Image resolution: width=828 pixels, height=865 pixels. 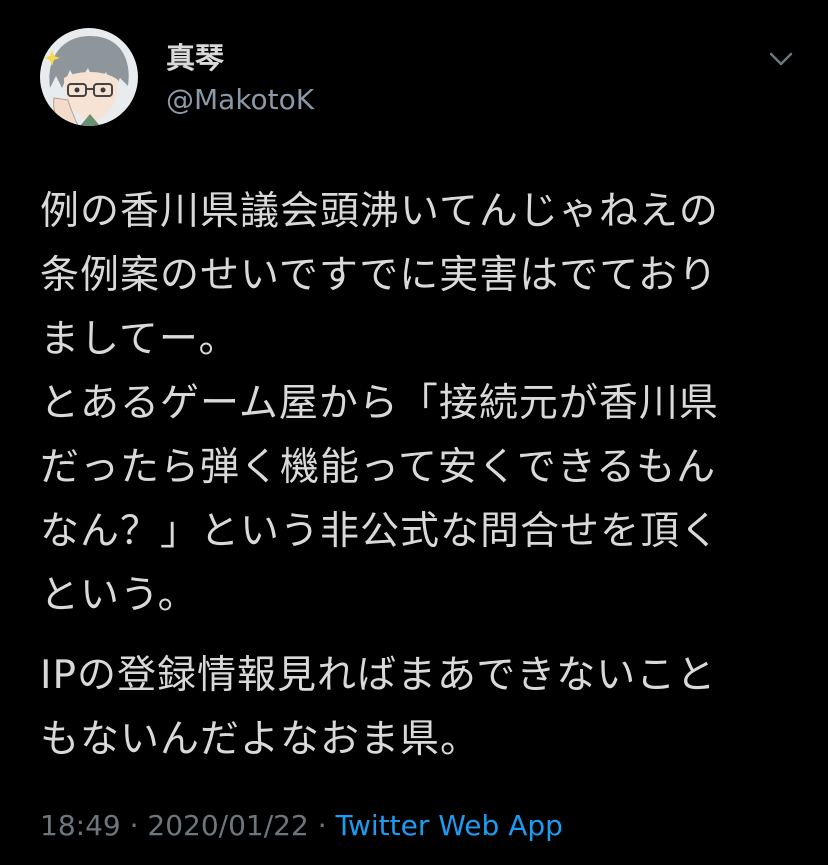 What do you see at coordinates (378, 675) in the screenshot?
I see `tweet-line: IPの登録情報見ればまあできないこと` at bounding box center [378, 675].